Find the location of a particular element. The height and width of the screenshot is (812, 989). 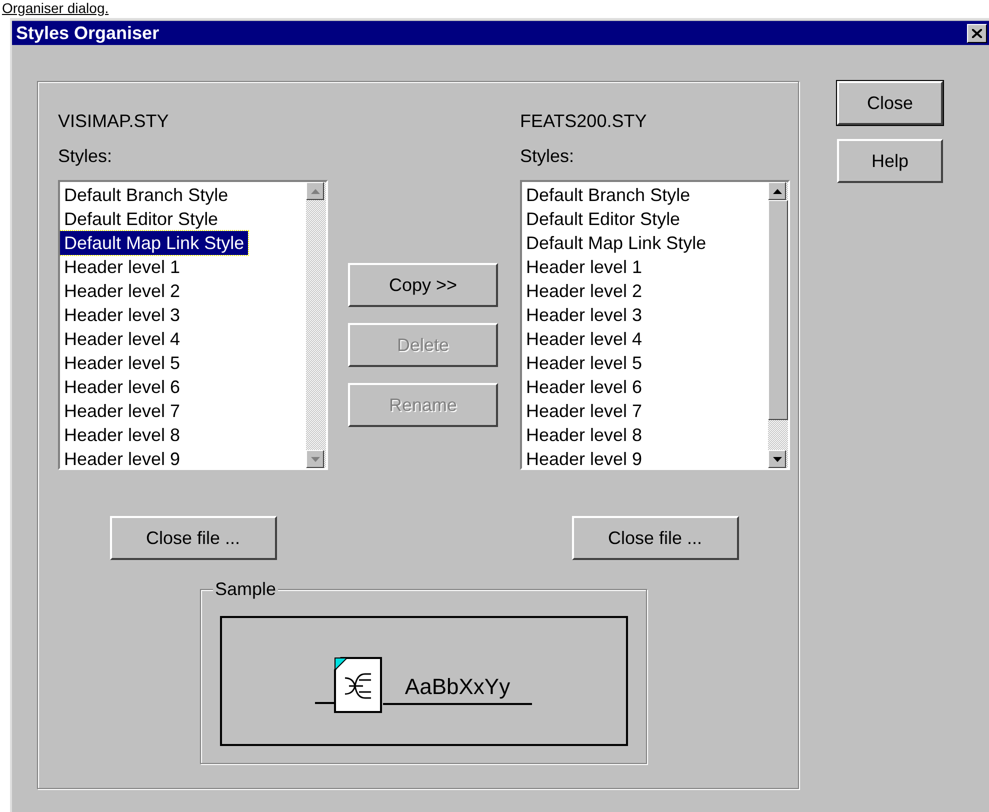

scroll-thumb is located at coordinates (778, 310).